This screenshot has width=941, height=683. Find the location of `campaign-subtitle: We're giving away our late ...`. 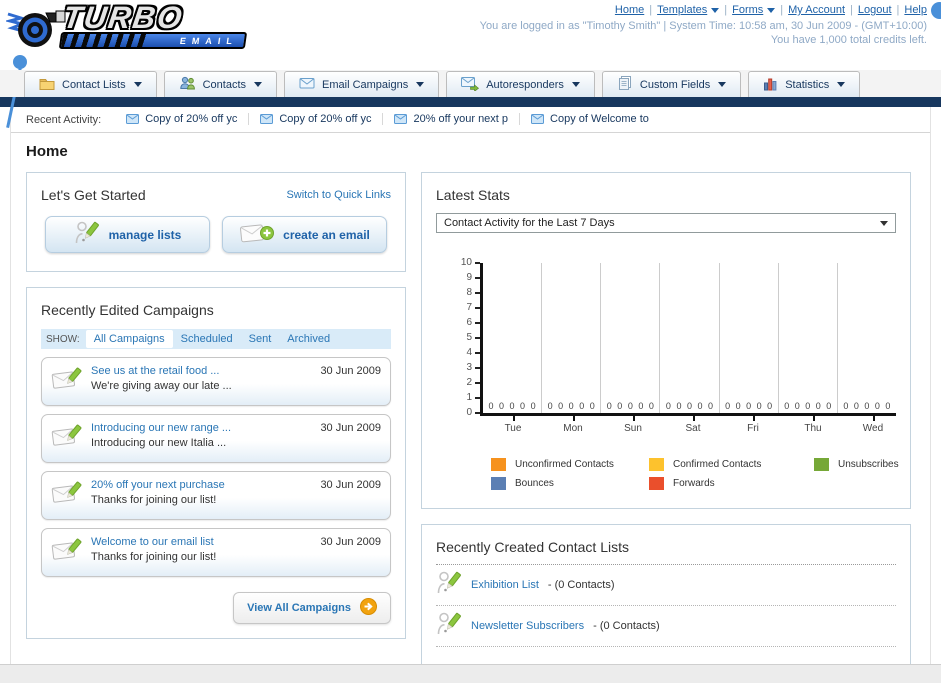

campaign-subtitle: We're giving away our late ... is located at coordinates (161, 386).